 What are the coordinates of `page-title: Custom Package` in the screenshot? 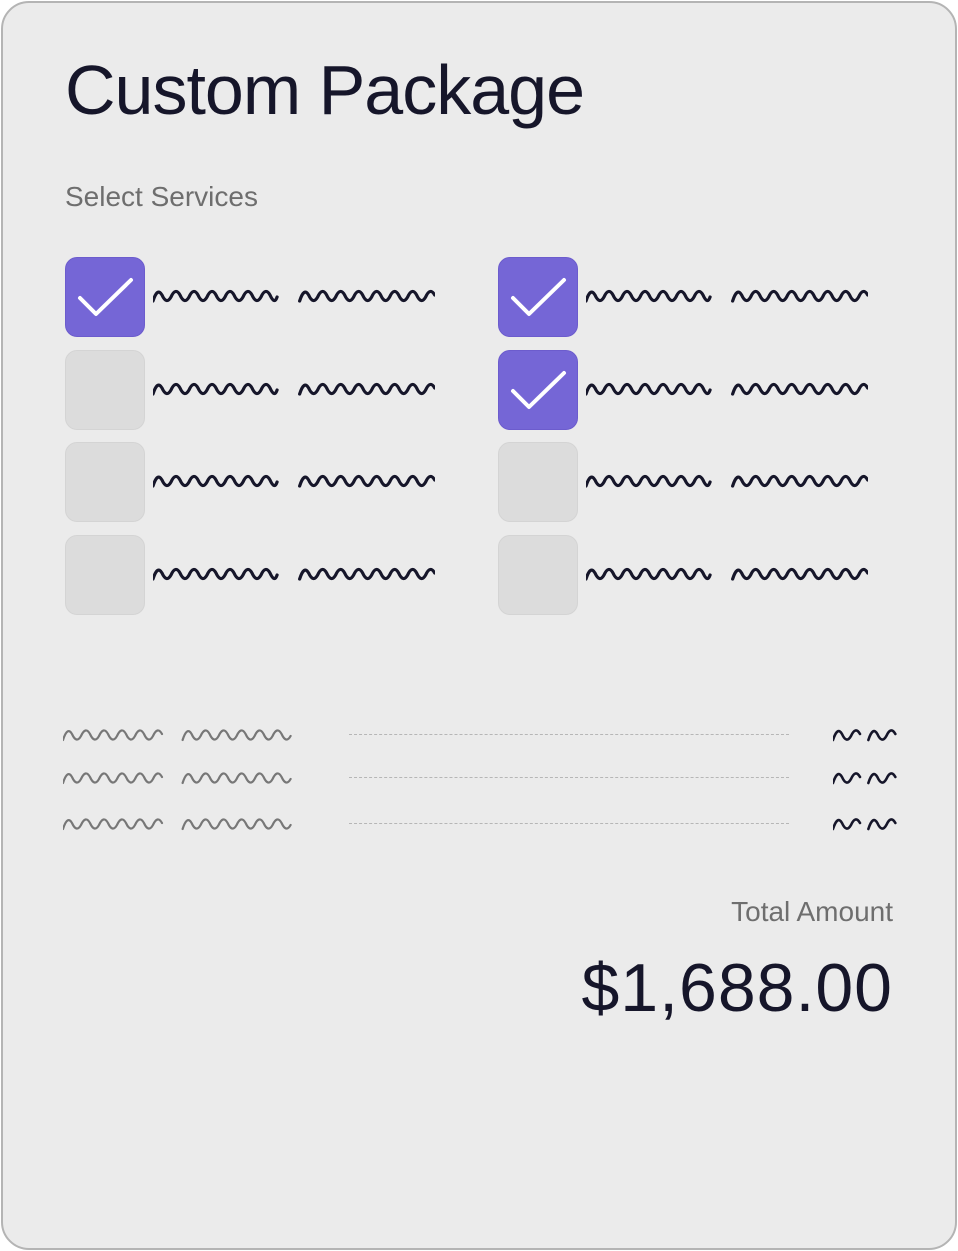 It's located at (325, 90).